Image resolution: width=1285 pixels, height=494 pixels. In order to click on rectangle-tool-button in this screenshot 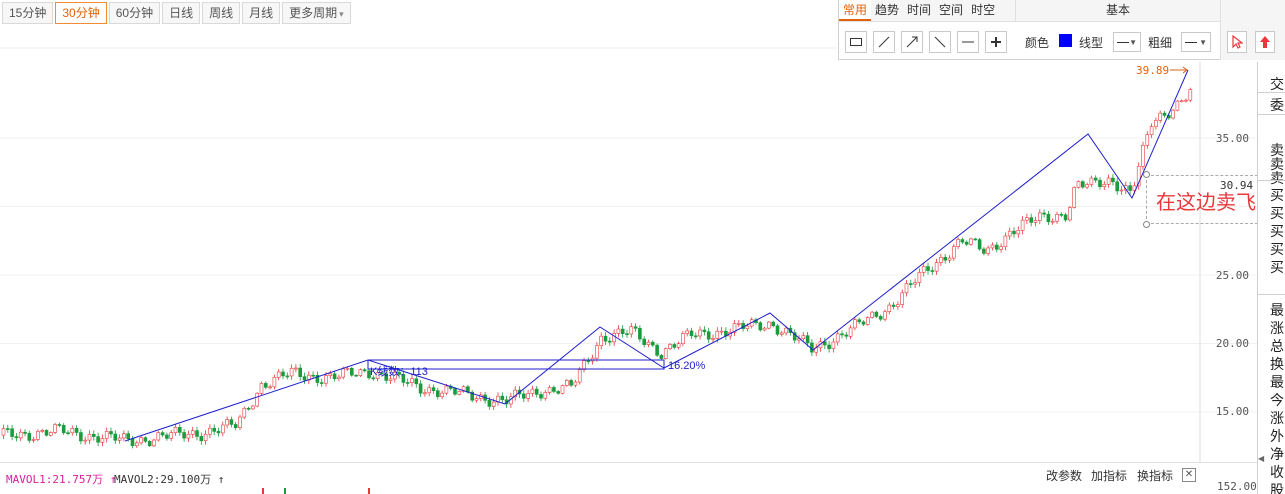, I will do `click(856, 42)`.